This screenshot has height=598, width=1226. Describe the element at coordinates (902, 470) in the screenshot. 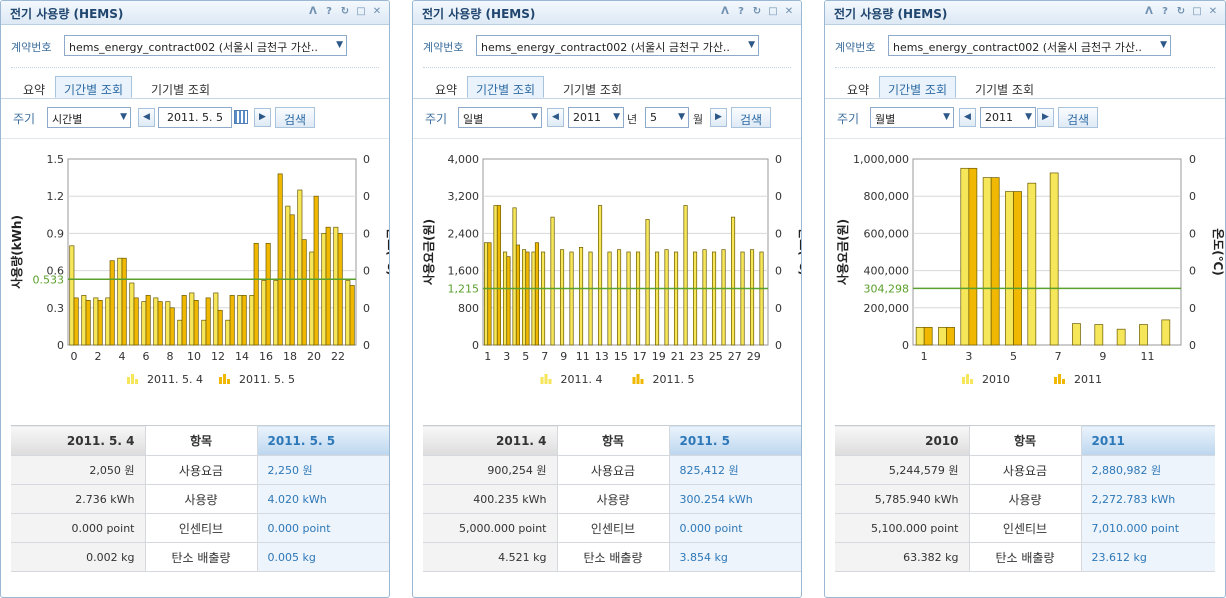

I see `cell-prev: 5,244,579 원` at that location.